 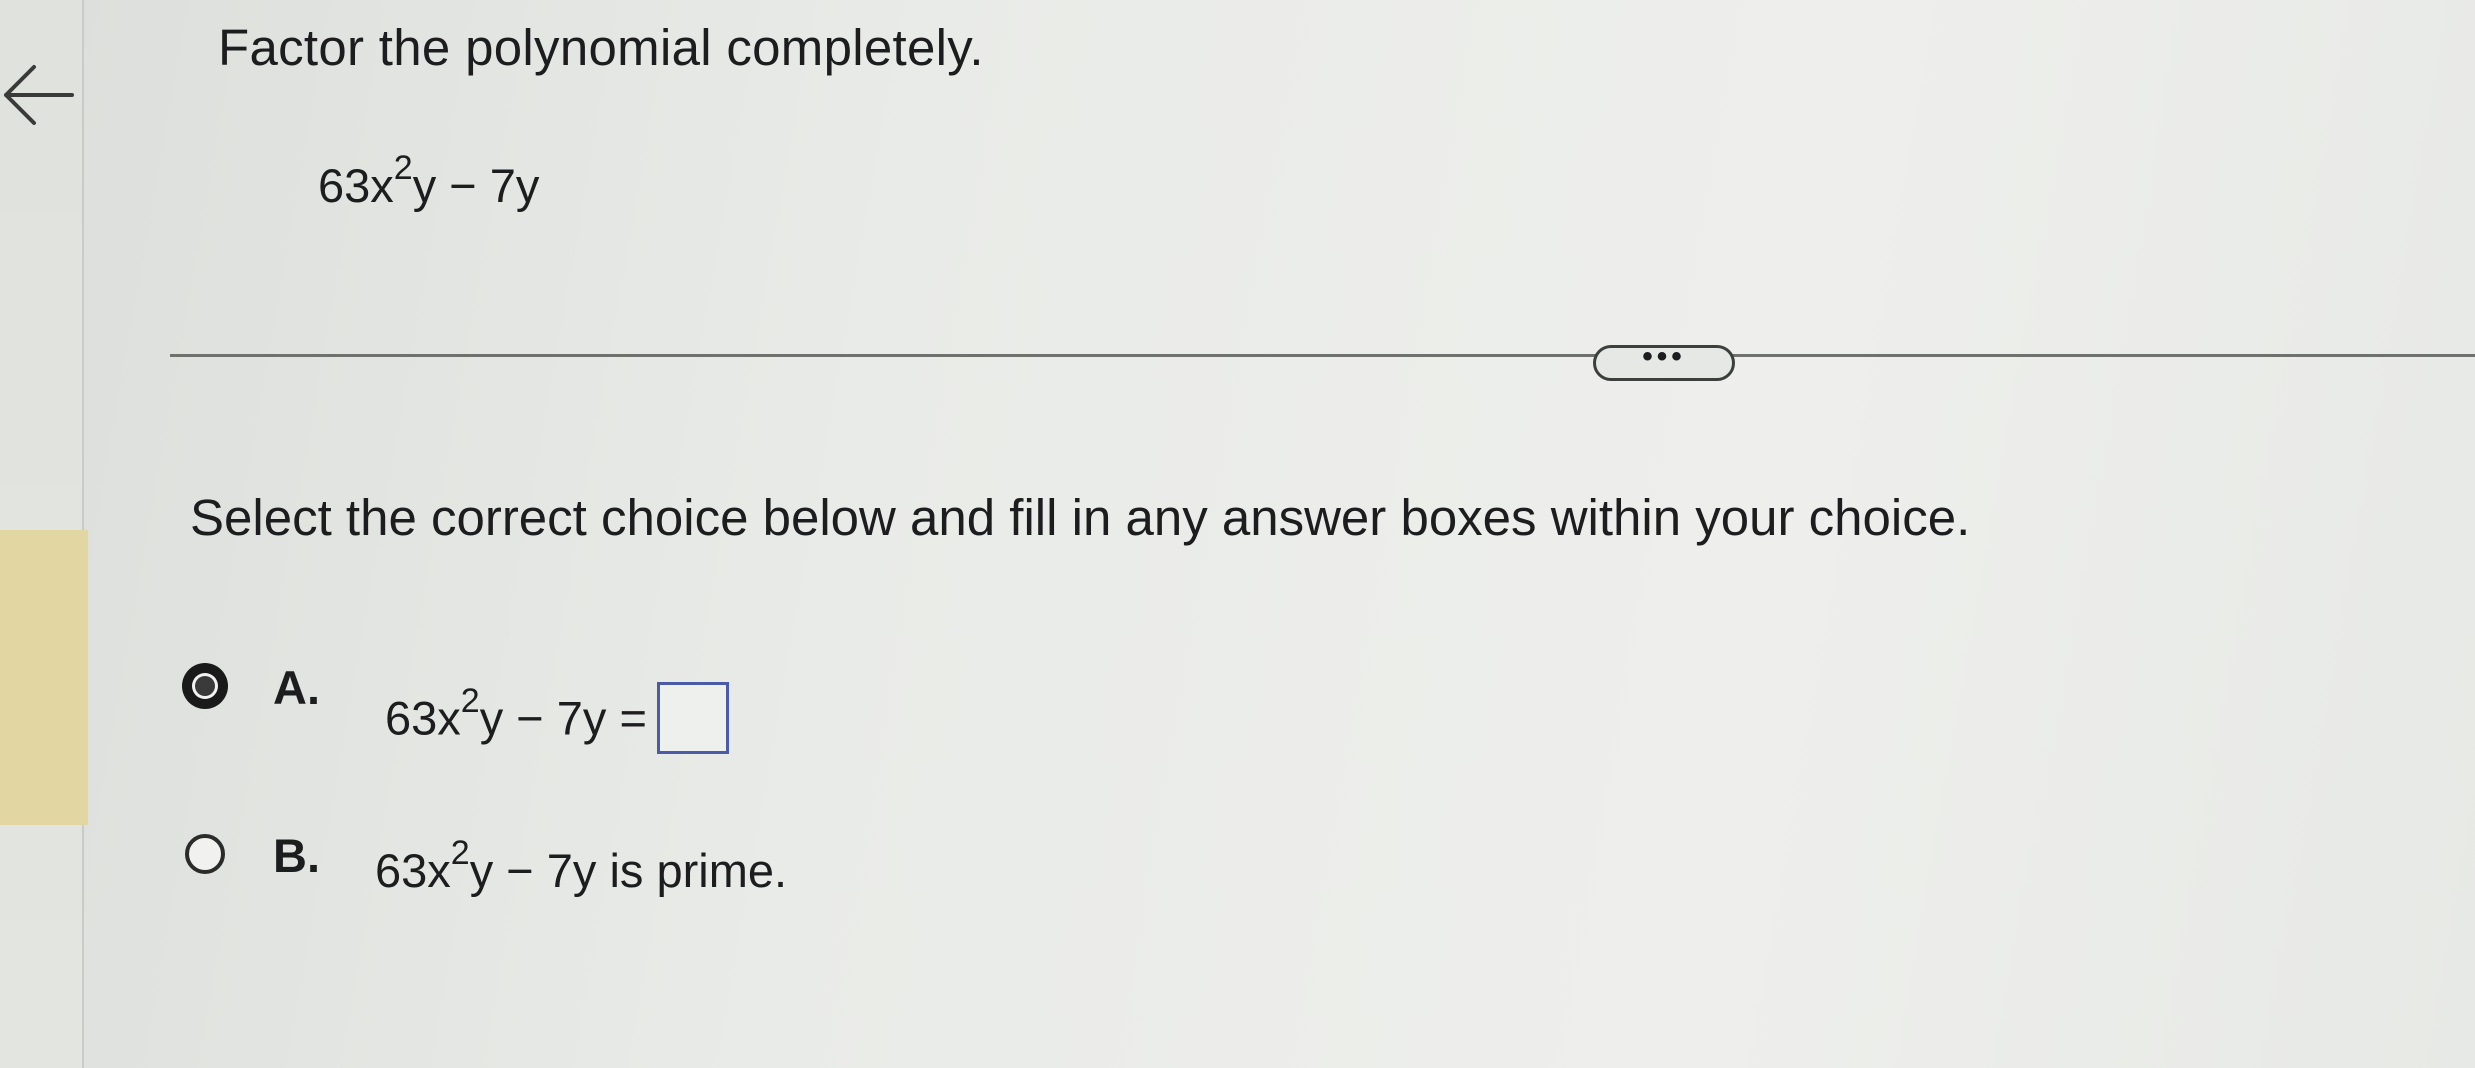 What do you see at coordinates (563, 718) in the screenshot?
I see `choice-a-rest: y − 7y =` at bounding box center [563, 718].